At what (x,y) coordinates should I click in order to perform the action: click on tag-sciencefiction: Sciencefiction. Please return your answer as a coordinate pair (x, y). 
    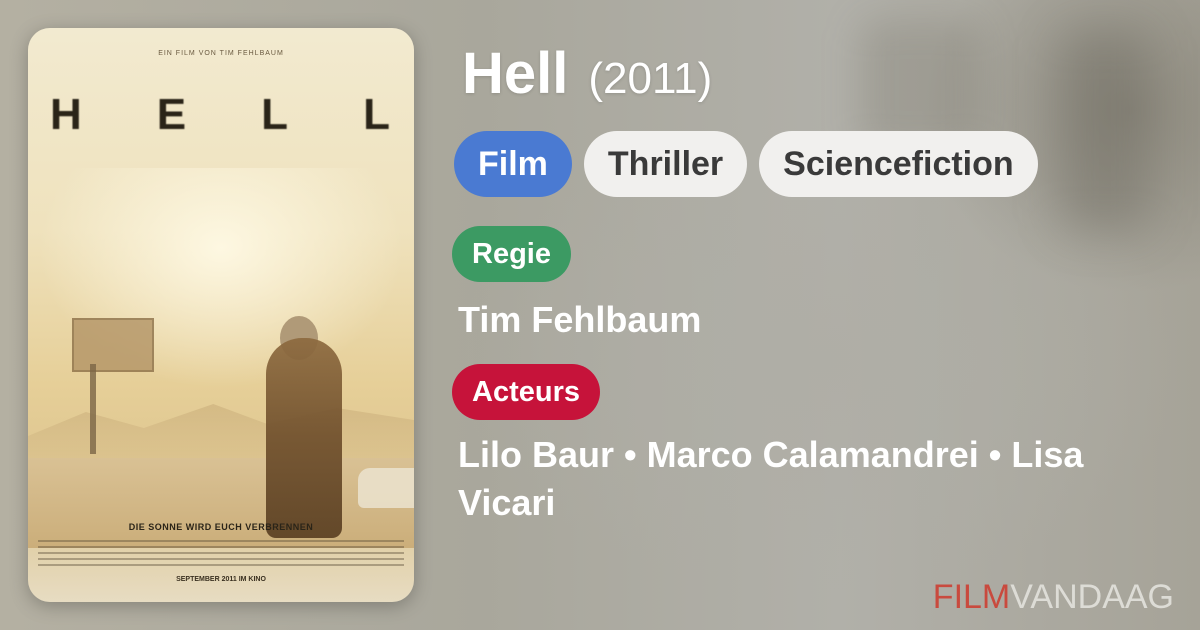
    Looking at the image, I should click on (898, 164).